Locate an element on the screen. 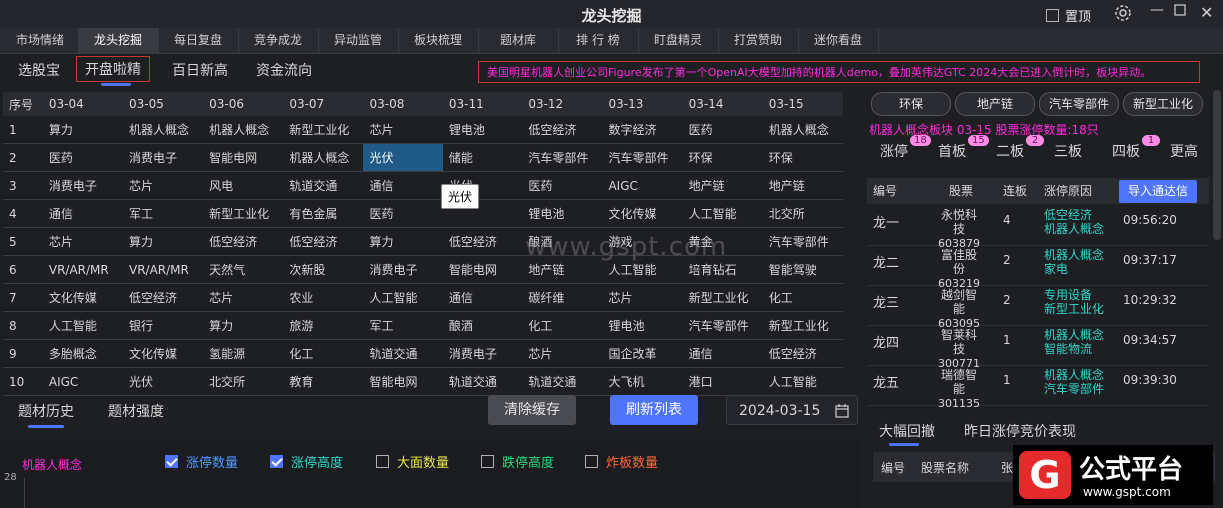 Image resolution: width=1223 pixels, height=508 pixels. table-row: 3消费电子芯片风电轨道交通通信光伏医药AIGC地产链地产链 is located at coordinates (423, 185).